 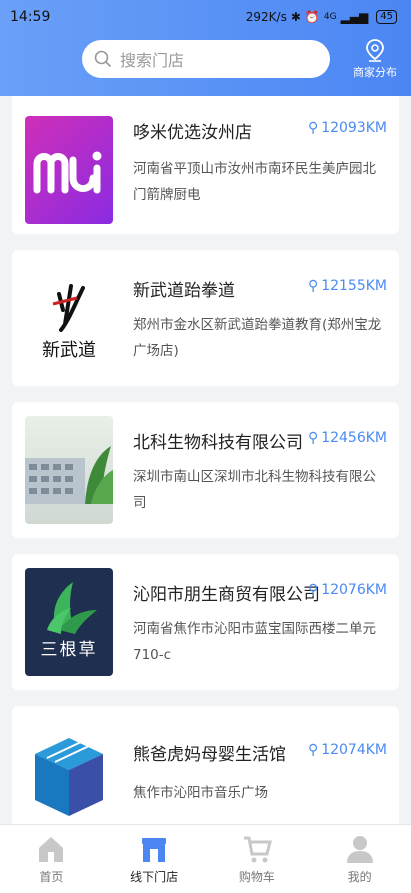 I want to click on building-photo, so click(x=69, y=475).